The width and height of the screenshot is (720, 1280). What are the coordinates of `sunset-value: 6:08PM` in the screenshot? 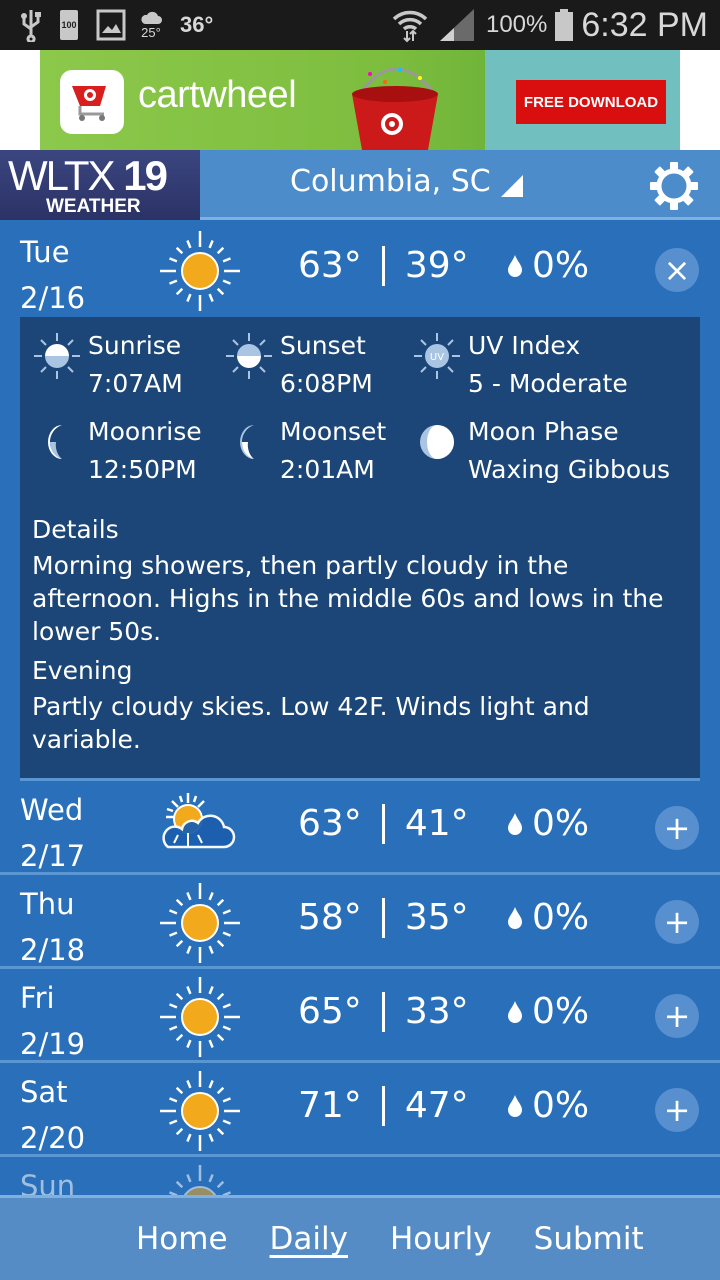 It's located at (326, 383).